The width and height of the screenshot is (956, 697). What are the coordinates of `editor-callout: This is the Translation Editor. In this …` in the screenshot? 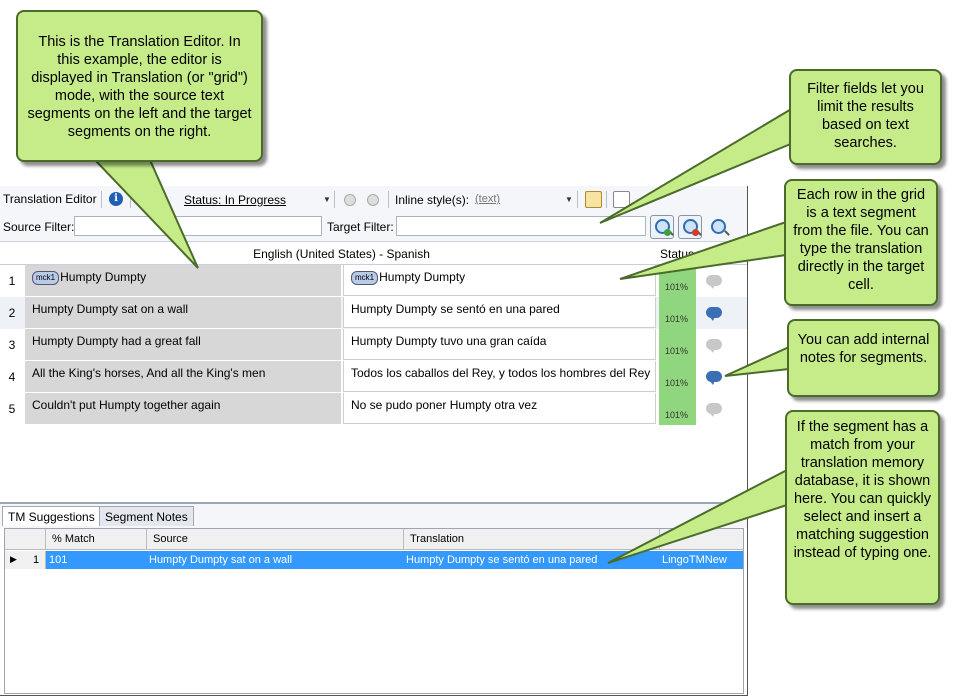 It's located at (139, 86).